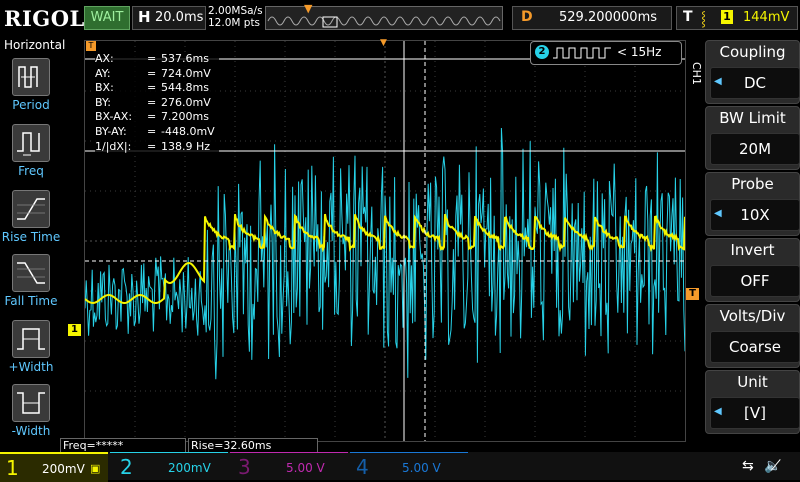  What do you see at coordinates (63, 469) in the screenshot?
I see `ch1-scale: 200mV` at bounding box center [63, 469].